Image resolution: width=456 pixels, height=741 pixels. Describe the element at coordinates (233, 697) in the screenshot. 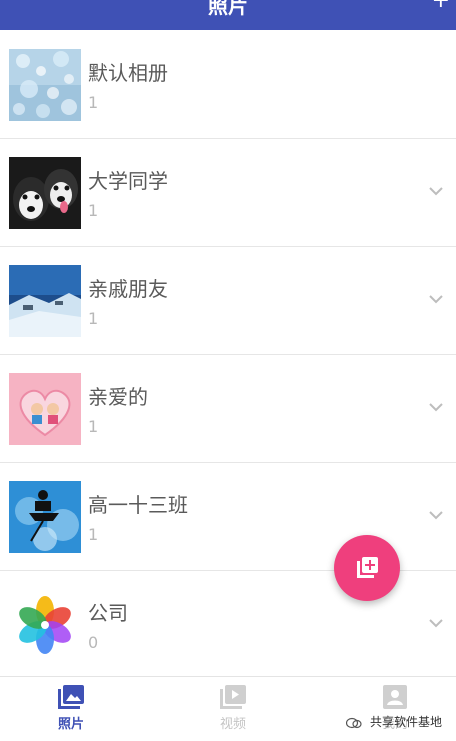

I see `video-icon` at that location.